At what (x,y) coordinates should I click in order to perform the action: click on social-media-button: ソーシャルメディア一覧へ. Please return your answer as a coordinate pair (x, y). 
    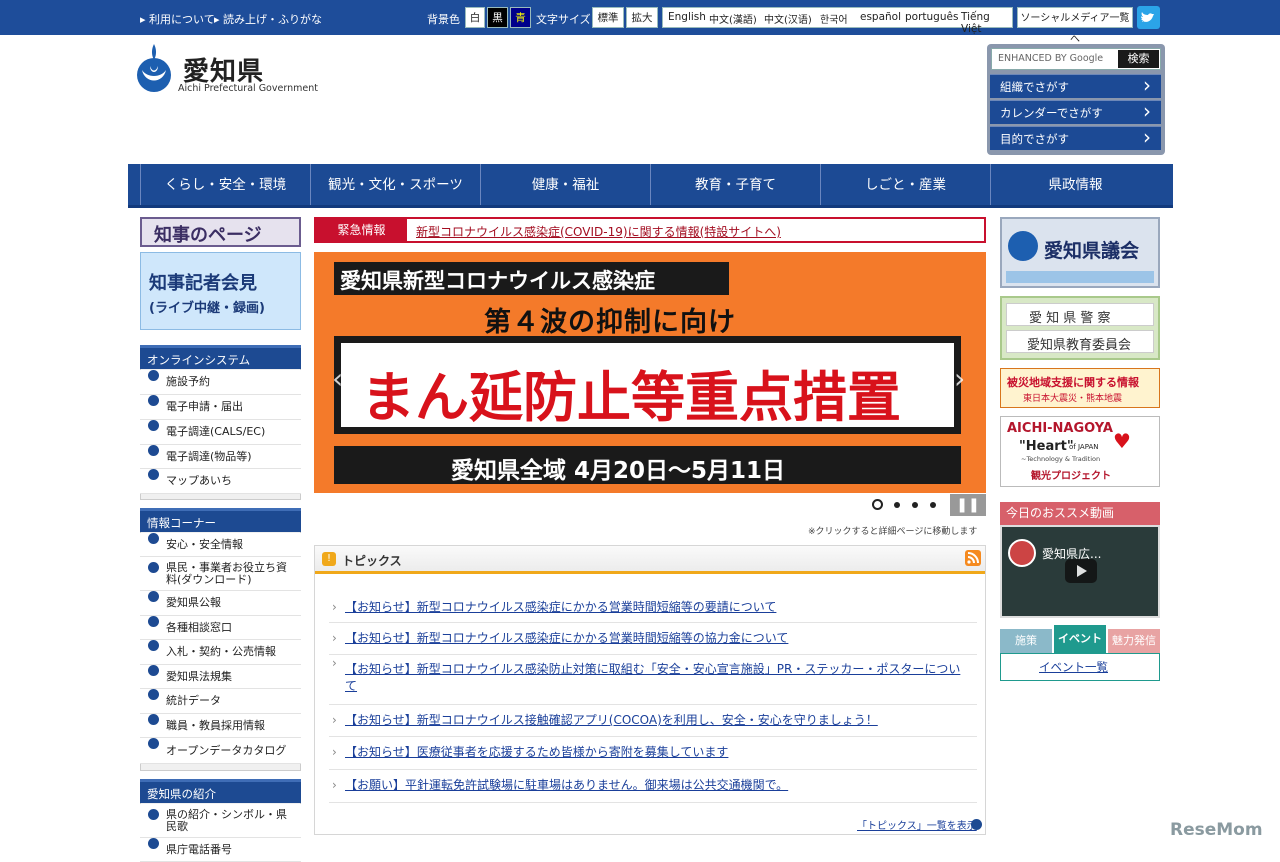
    Looking at the image, I should click on (1075, 26).